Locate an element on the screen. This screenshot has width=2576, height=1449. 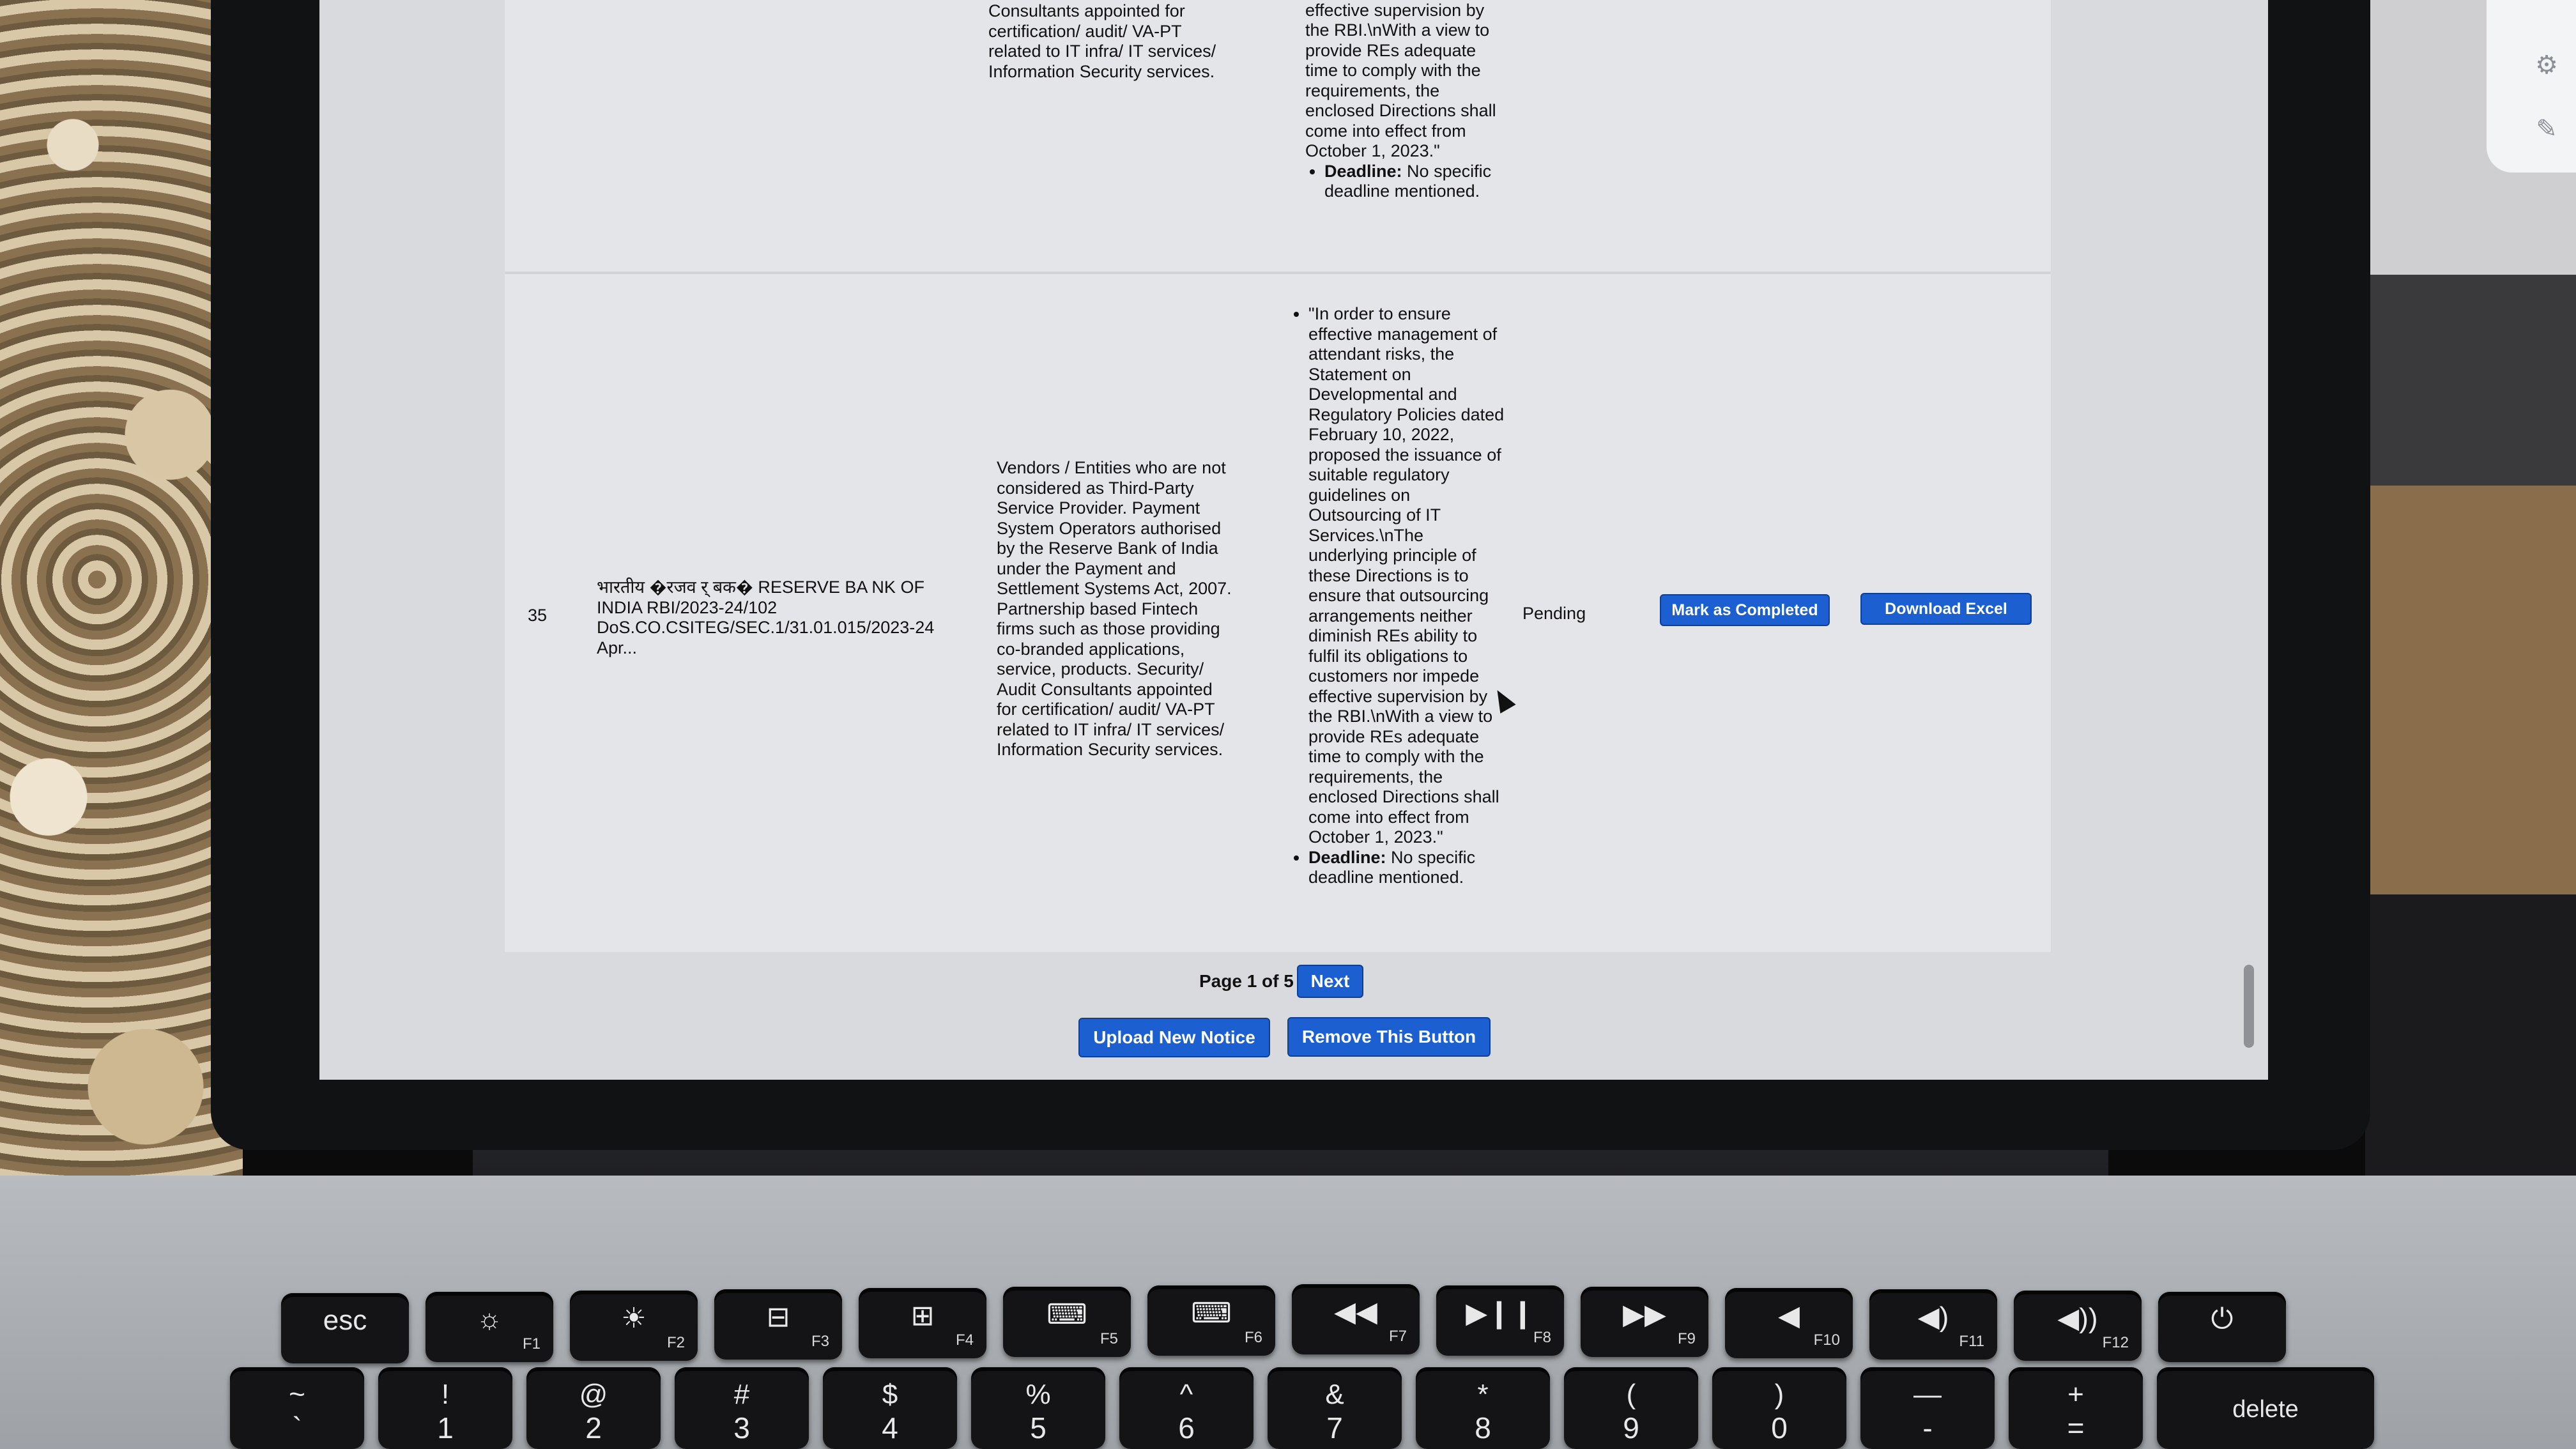
gear-icon: ⚙ is located at coordinates (2546, 65).